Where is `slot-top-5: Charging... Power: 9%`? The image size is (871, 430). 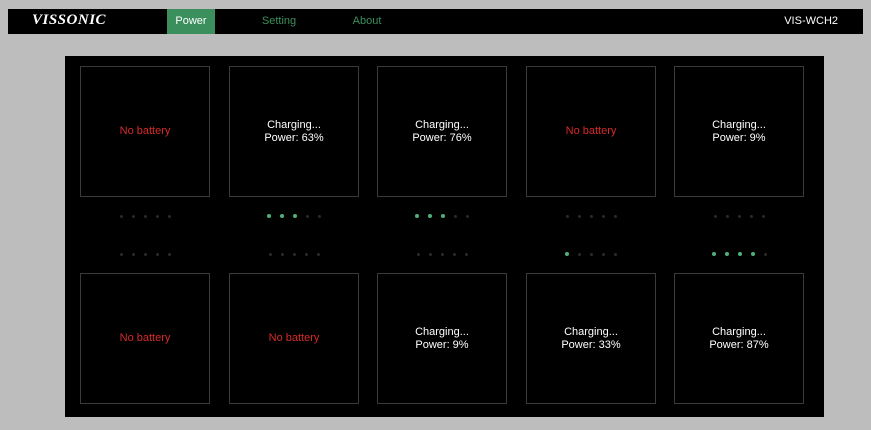 slot-top-5: Charging... Power: 9% is located at coordinates (739, 131).